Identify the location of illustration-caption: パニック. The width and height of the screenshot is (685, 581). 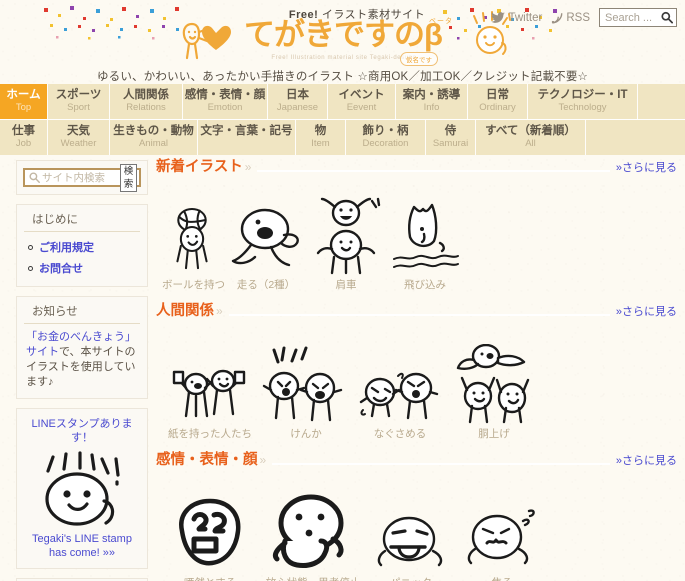
(411, 578).